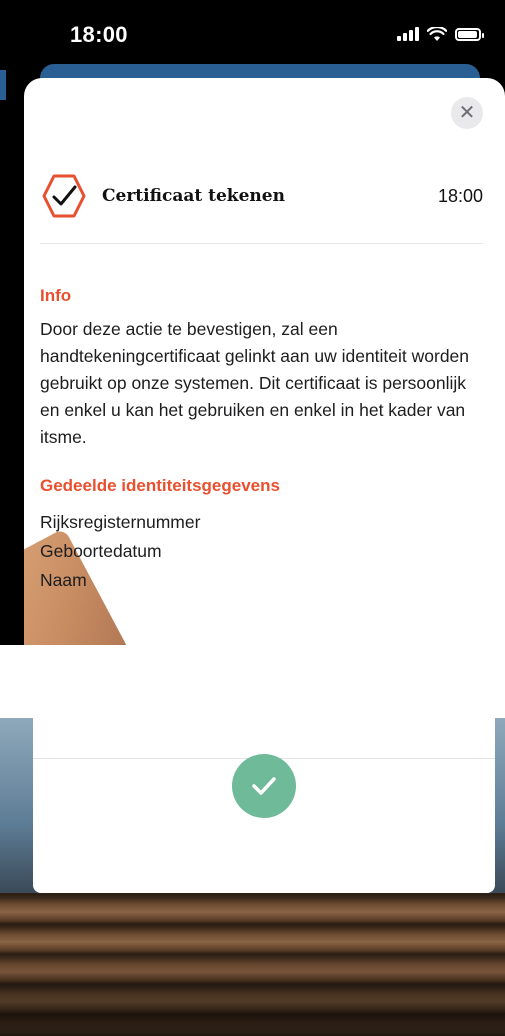 The height and width of the screenshot is (1036, 505). What do you see at coordinates (193, 196) in the screenshot?
I see `sheet-title: Certificaat tekenen` at bounding box center [193, 196].